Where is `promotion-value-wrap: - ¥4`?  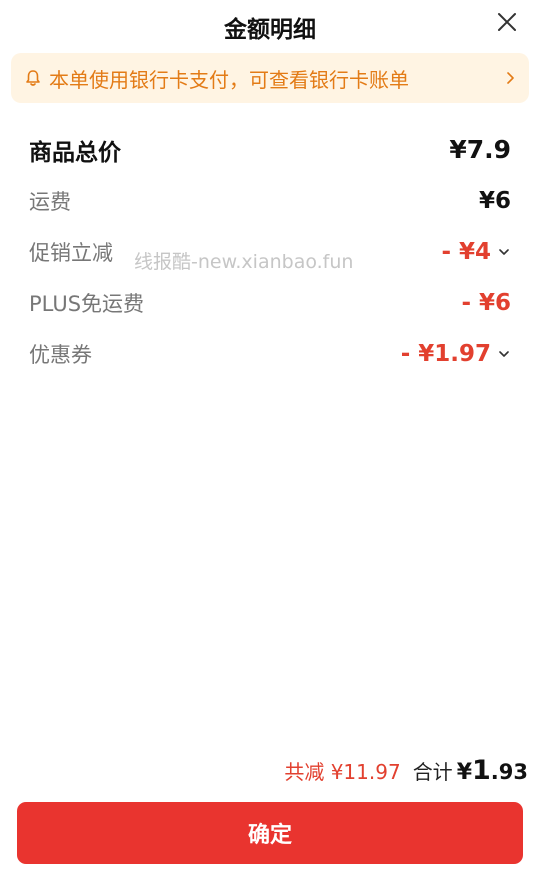
promotion-value-wrap: - ¥4 is located at coordinates (476, 252).